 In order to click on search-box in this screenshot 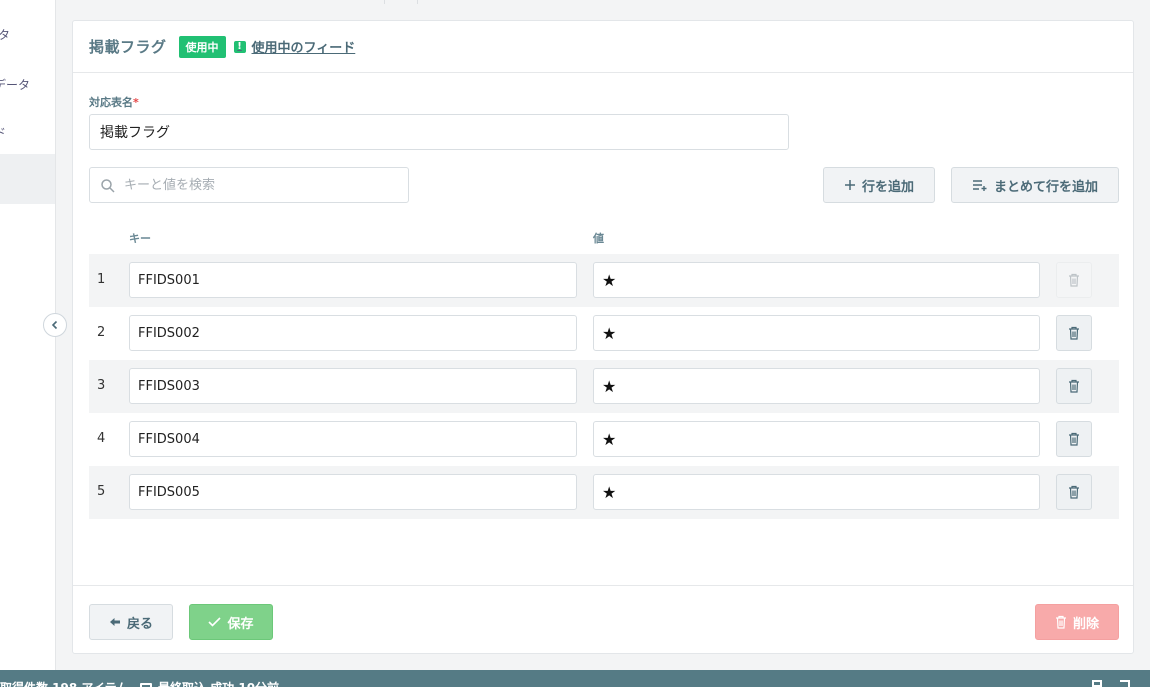, I will do `click(249, 185)`.